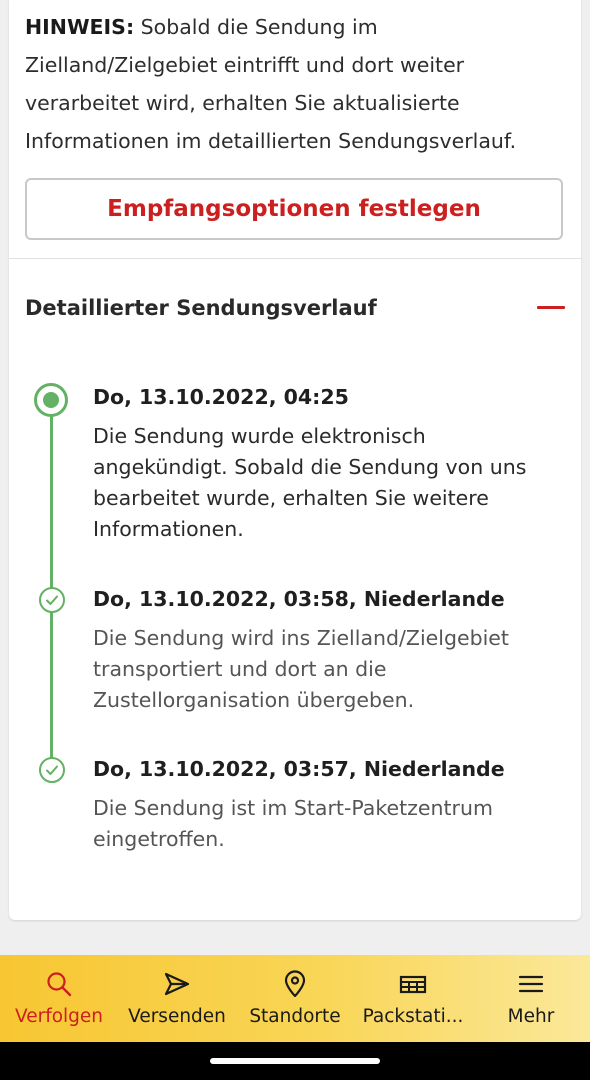  Describe the element at coordinates (221, 397) in the screenshot. I see `event-date: Do, 13.10.2022, 04:25` at that location.